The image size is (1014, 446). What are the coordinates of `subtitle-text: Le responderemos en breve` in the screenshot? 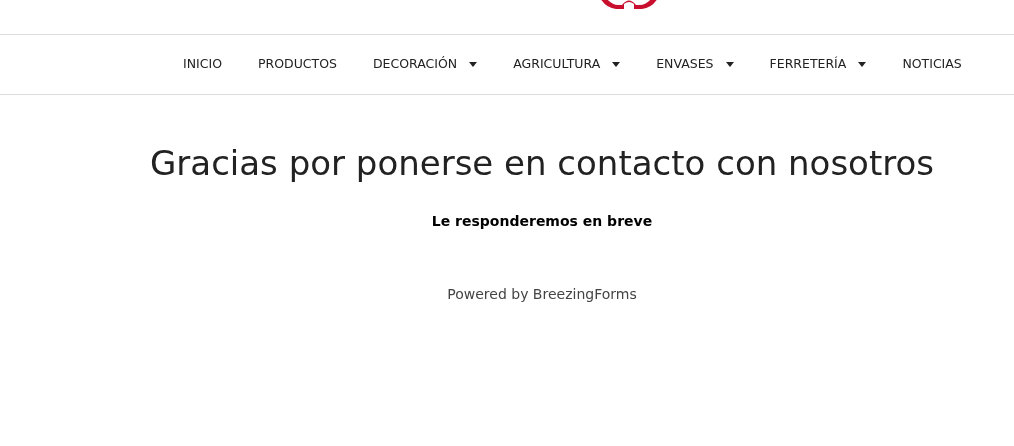 It's located at (542, 221).